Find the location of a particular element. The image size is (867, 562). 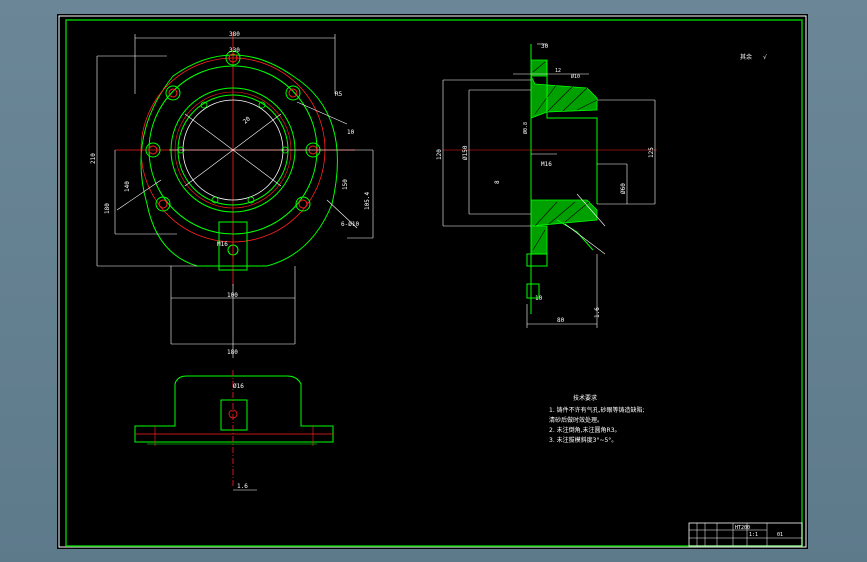

tech-req-title: 技术要求 is located at coordinates (585, 398).